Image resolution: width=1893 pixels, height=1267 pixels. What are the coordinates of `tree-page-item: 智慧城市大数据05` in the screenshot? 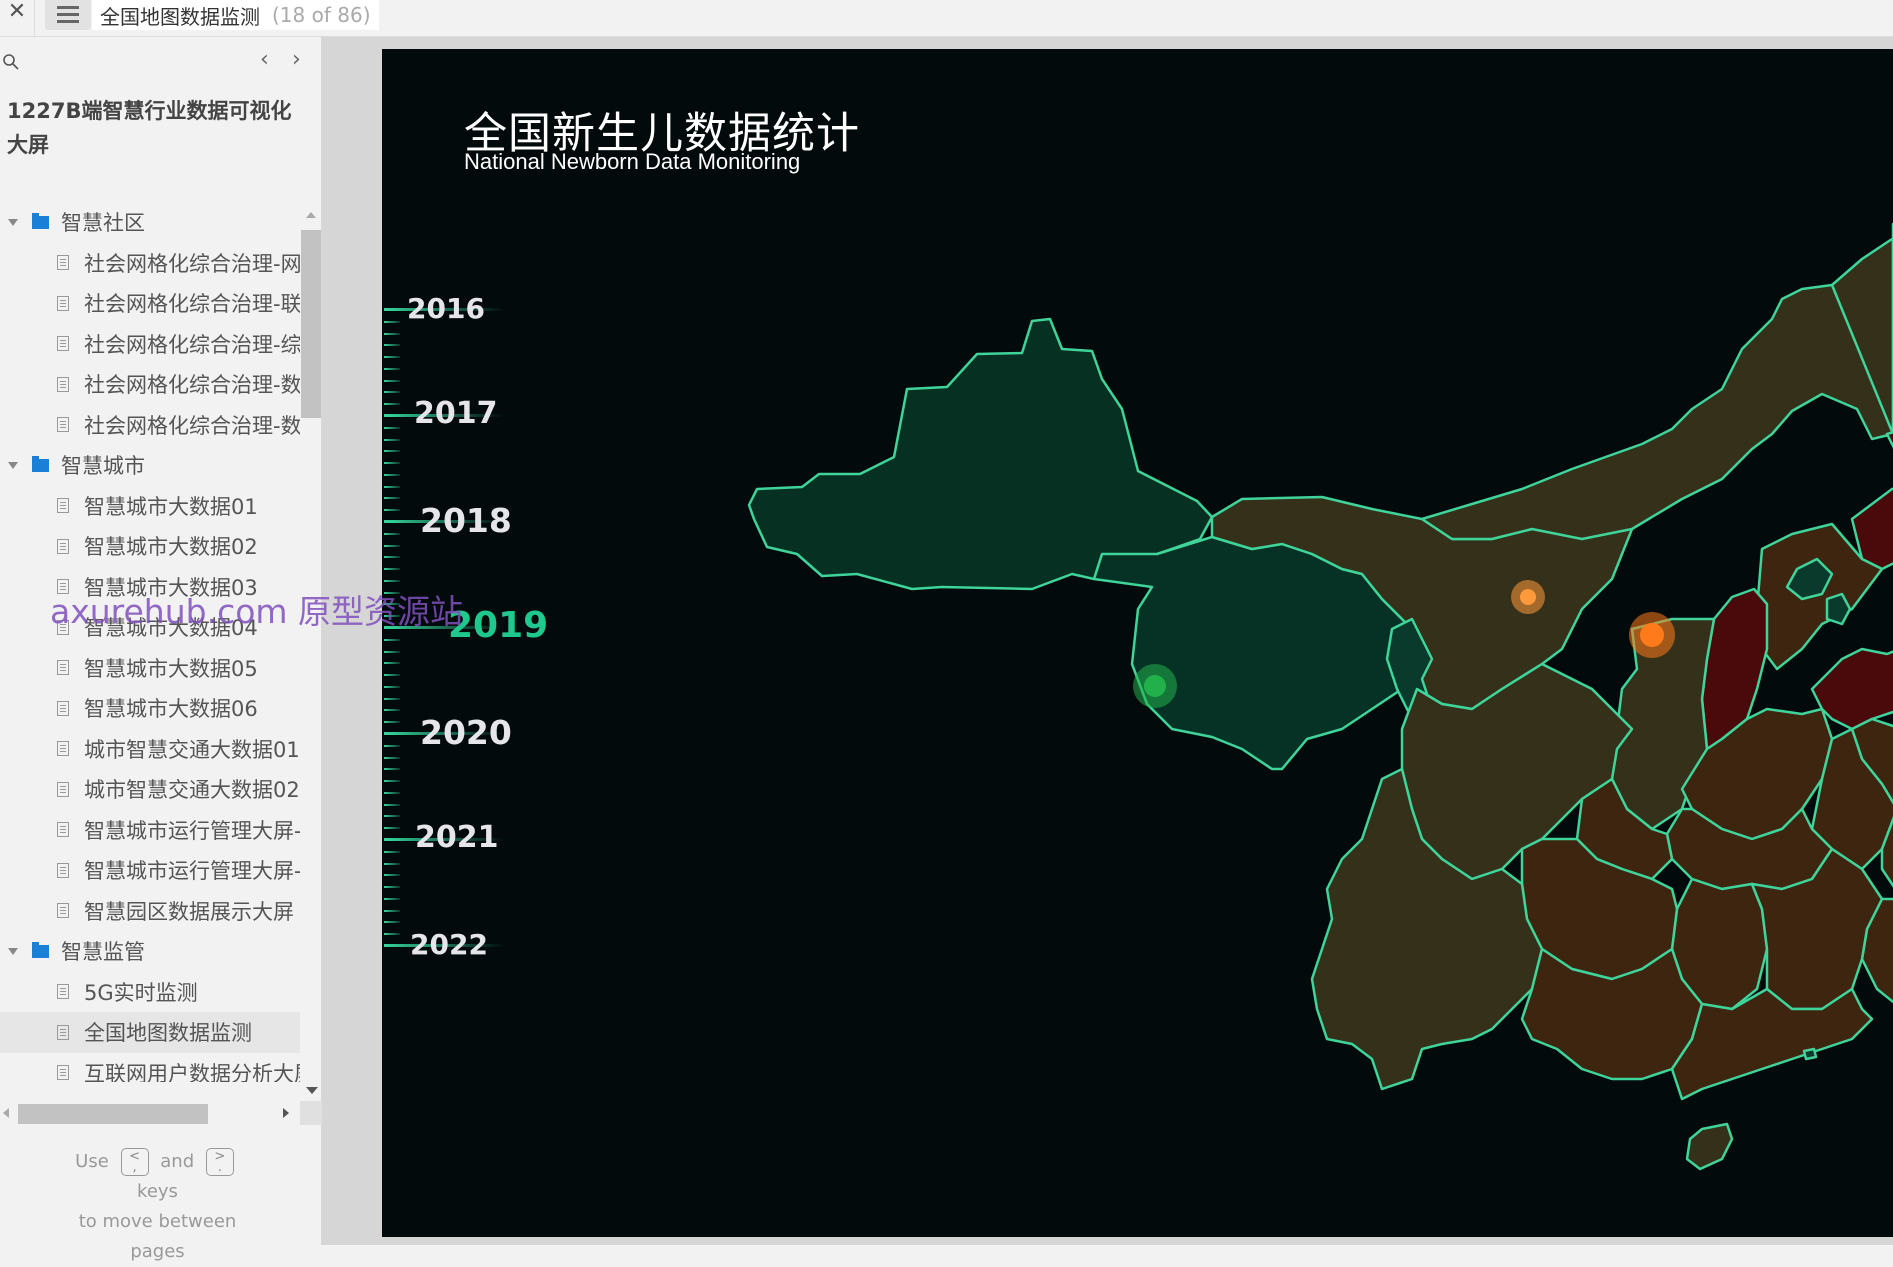 It's located at (150, 668).